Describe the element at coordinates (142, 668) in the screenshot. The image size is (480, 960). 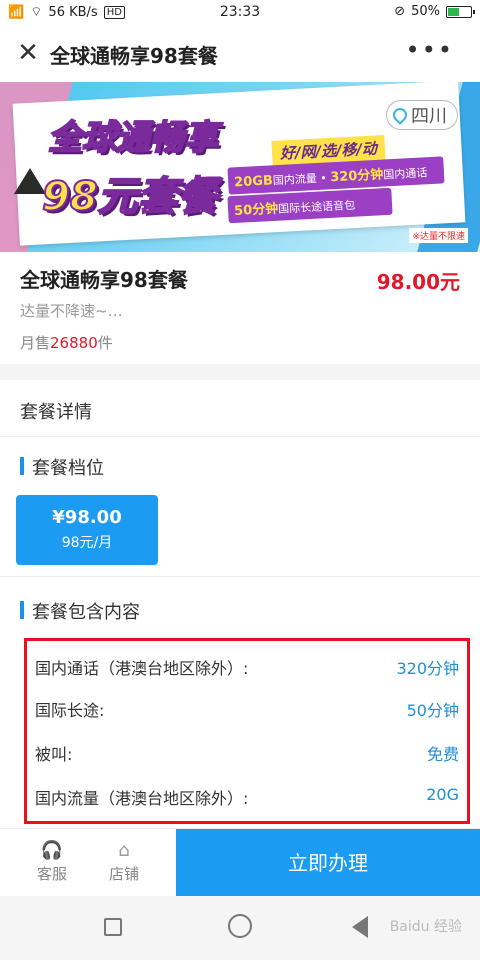
I see `item-key: 国内通话（港澳台地区除外）:` at that location.